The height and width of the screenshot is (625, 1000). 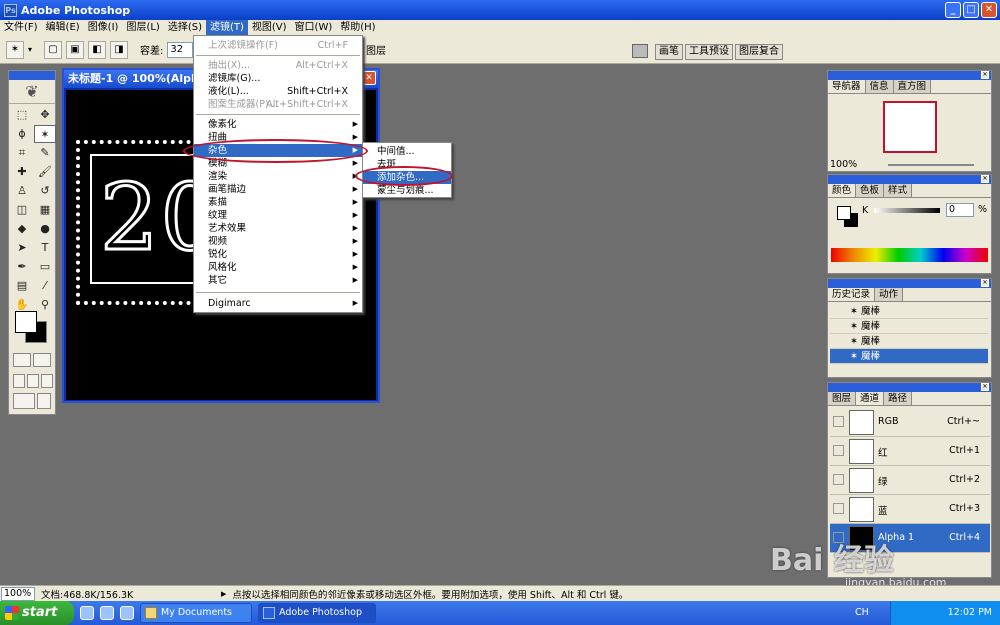 What do you see at coordinates (22, 360) in the screenshot?
I see `standard-mode-icon` at bounding box center [22, 360].